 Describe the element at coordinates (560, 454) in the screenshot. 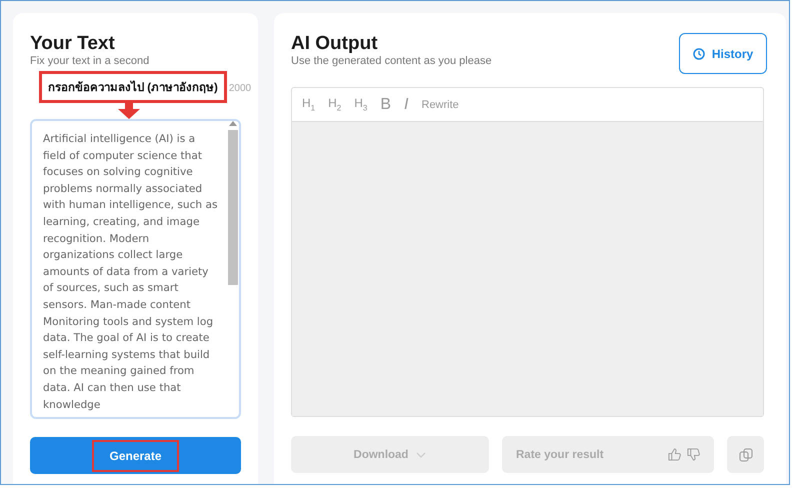

I see `rating-label: Rate your result` at that location.